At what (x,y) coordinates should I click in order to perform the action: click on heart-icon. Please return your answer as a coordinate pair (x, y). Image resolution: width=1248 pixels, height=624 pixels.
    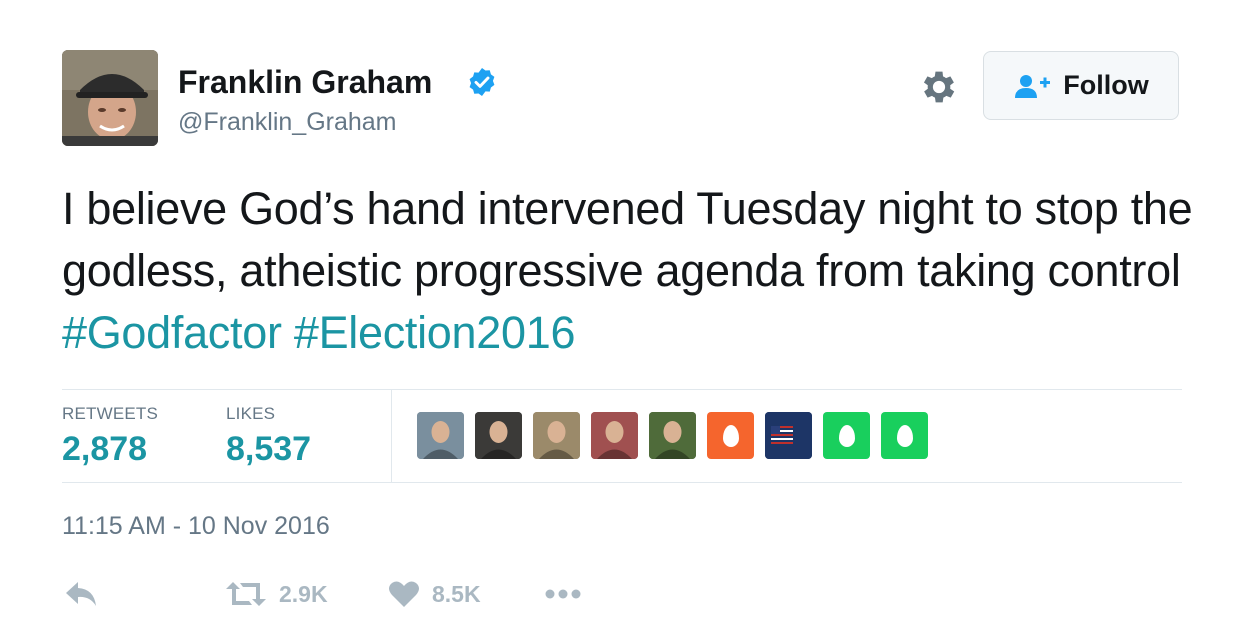
    Looking at the image, I should click on (404, 594).